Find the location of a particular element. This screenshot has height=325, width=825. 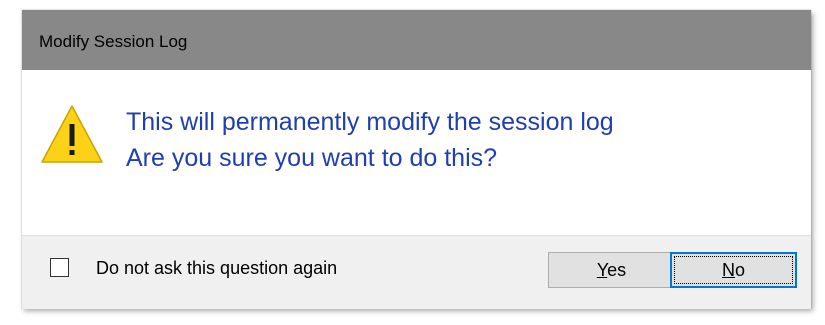

no-button: No is located at coordinates (733, 270).